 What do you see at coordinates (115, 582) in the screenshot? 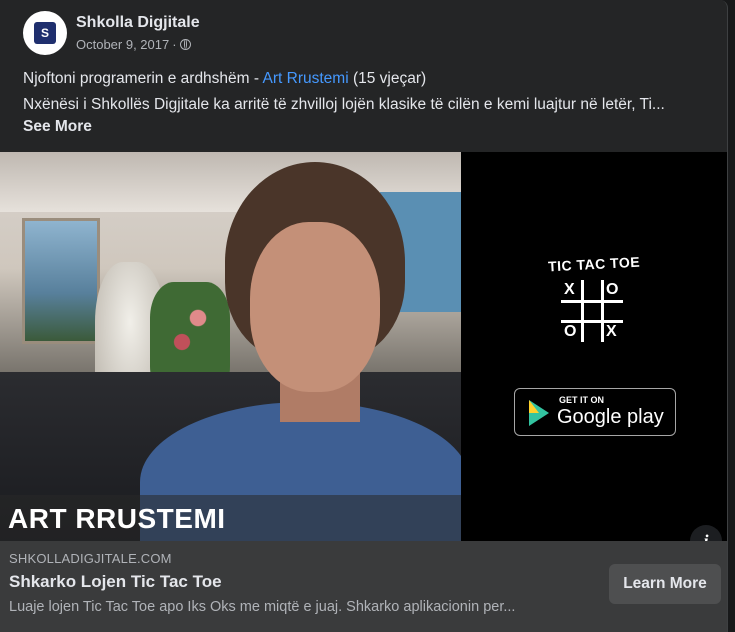
I see `link-title: Shkarko Lojen Tic Tac Toe` at bounding box center [115, 582].